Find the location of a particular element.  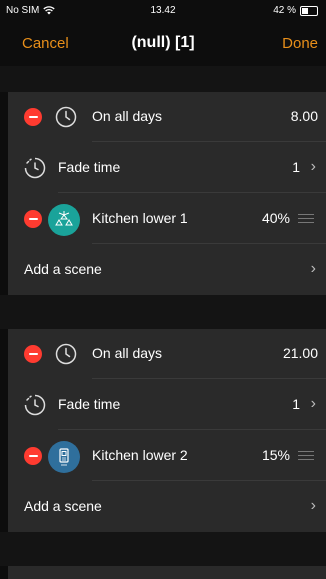

page-title: (null) [1] is located at coordinates (163, 42).